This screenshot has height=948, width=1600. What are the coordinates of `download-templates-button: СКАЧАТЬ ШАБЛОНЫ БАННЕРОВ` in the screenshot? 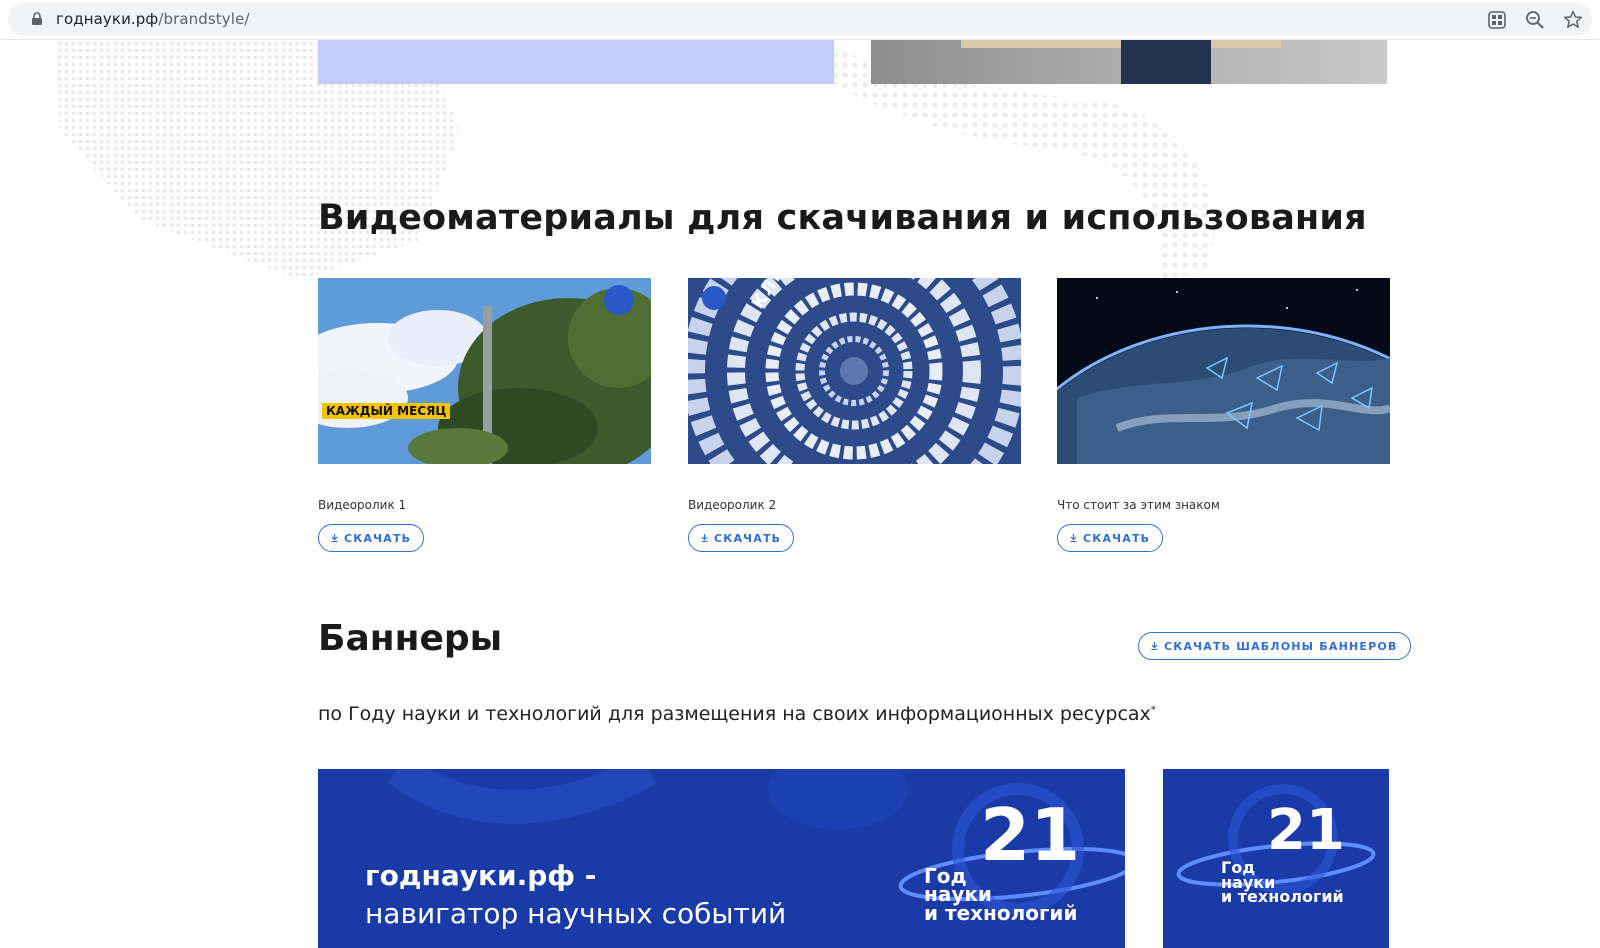 It's located at (1274, 646).